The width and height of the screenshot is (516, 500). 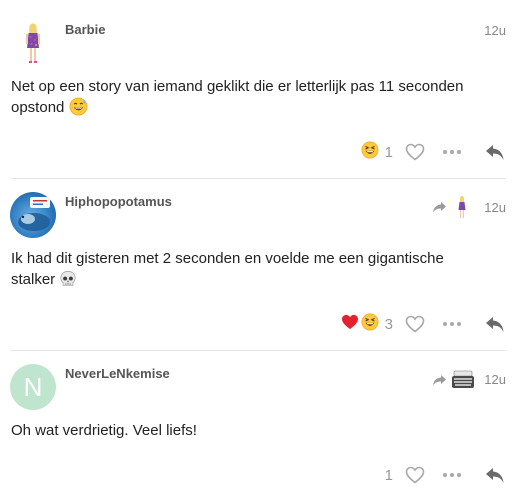 What do you see at coordinates (246, 430) in the screenshot?
I see `post-body: Oh wat verdrietig. Veel liefs!` at bounding box center [246, 430].